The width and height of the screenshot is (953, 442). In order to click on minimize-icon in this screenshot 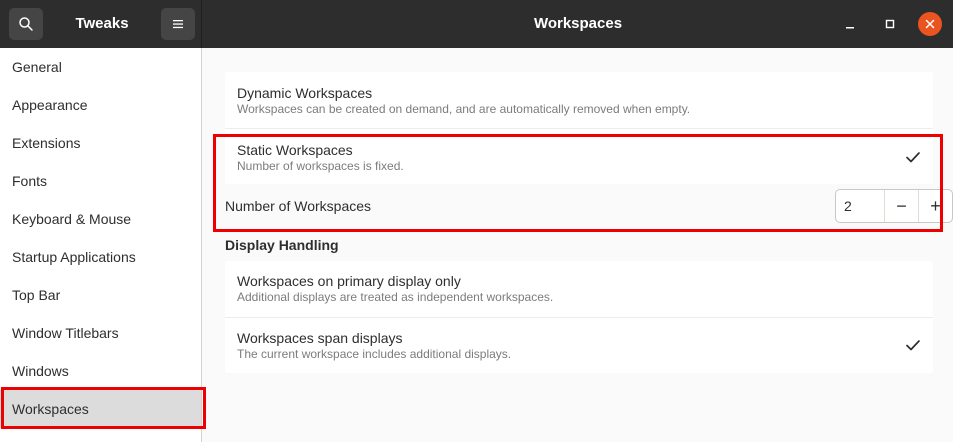, I will do `click(850, 28)`.